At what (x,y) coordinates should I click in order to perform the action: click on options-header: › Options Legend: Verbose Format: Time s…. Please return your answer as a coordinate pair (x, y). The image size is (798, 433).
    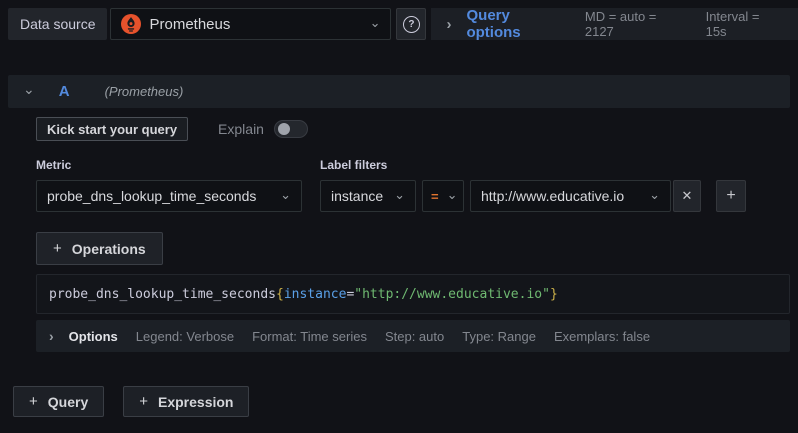
    Looking at the image, I should click on (413, 336).